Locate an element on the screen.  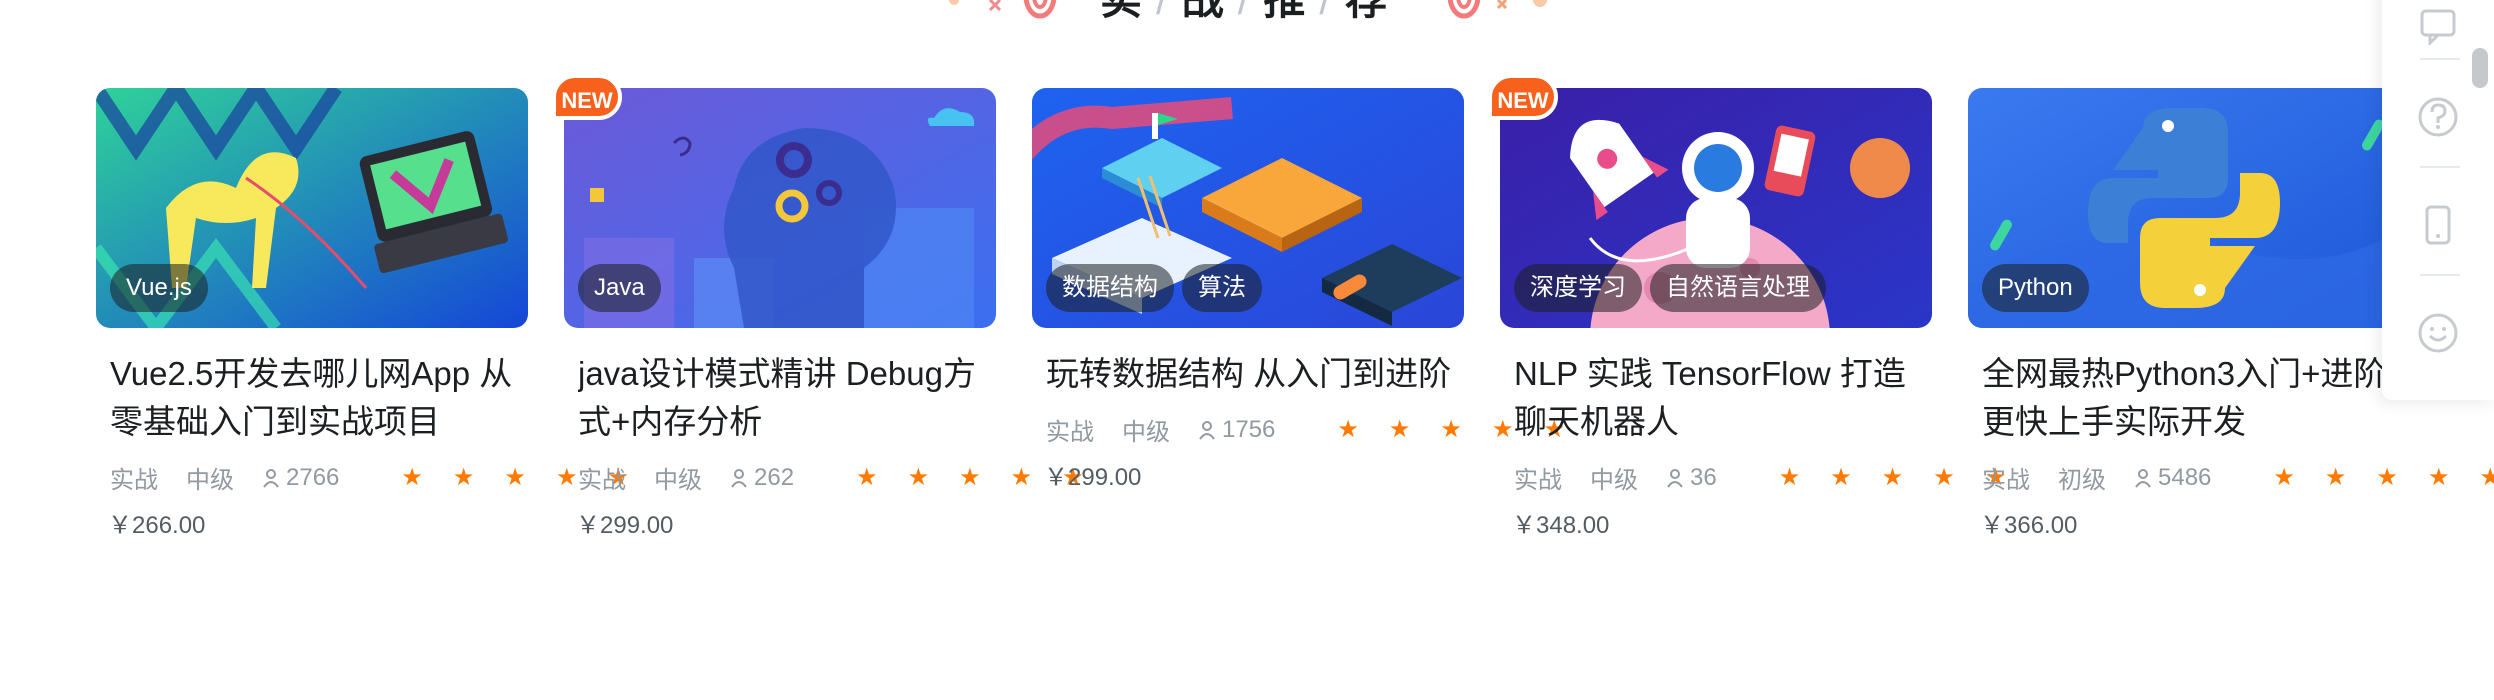
floating-toolbar is located at coordinates (2438, 200).